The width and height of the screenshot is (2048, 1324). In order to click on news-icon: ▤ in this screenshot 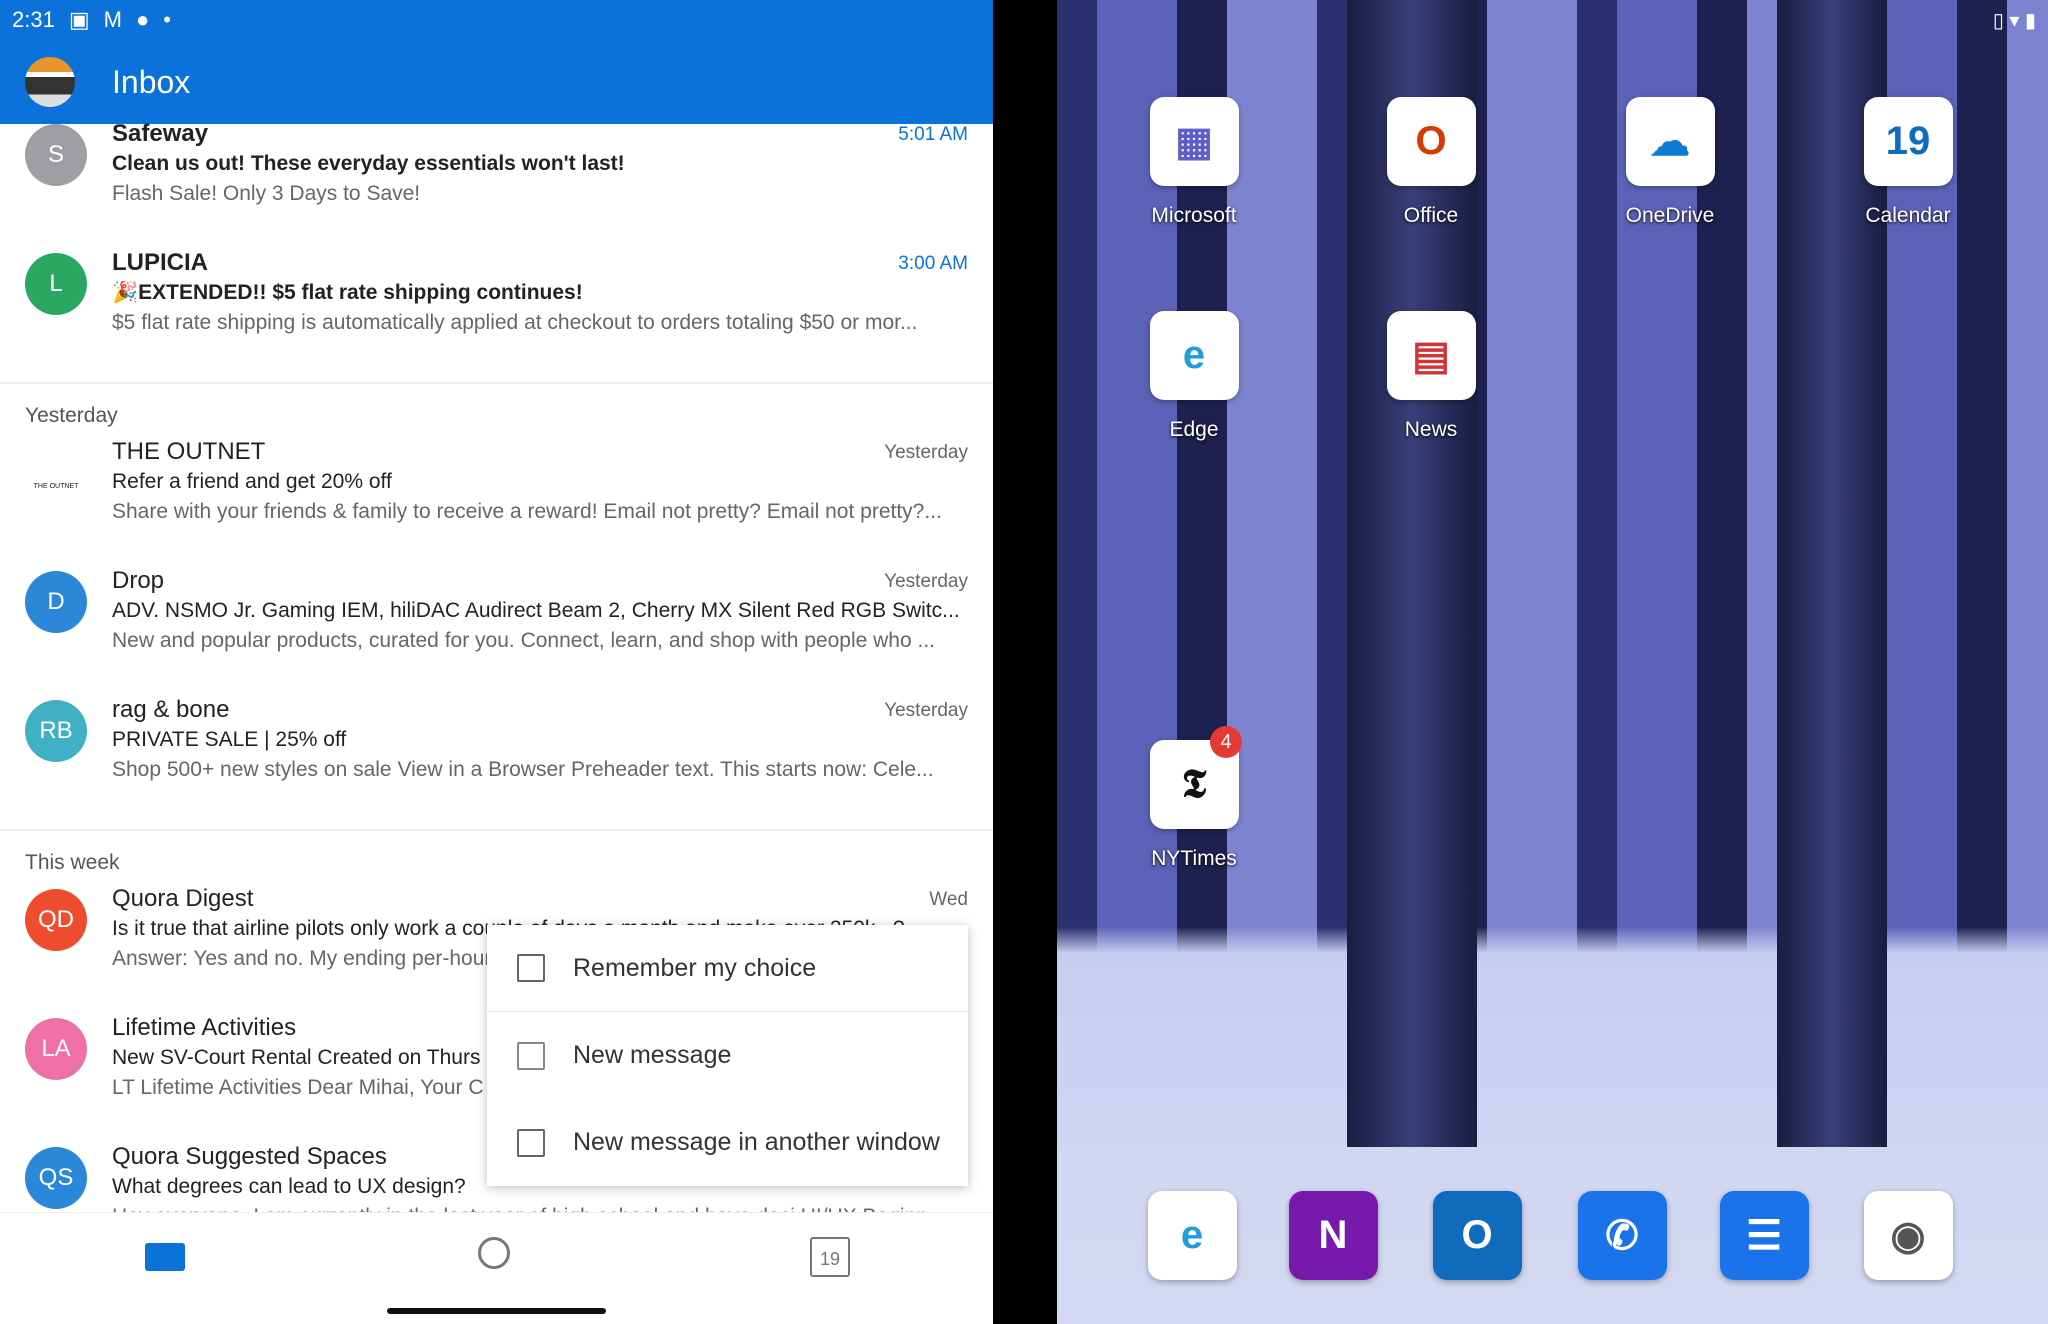, I will do `click(1431, 355)`.